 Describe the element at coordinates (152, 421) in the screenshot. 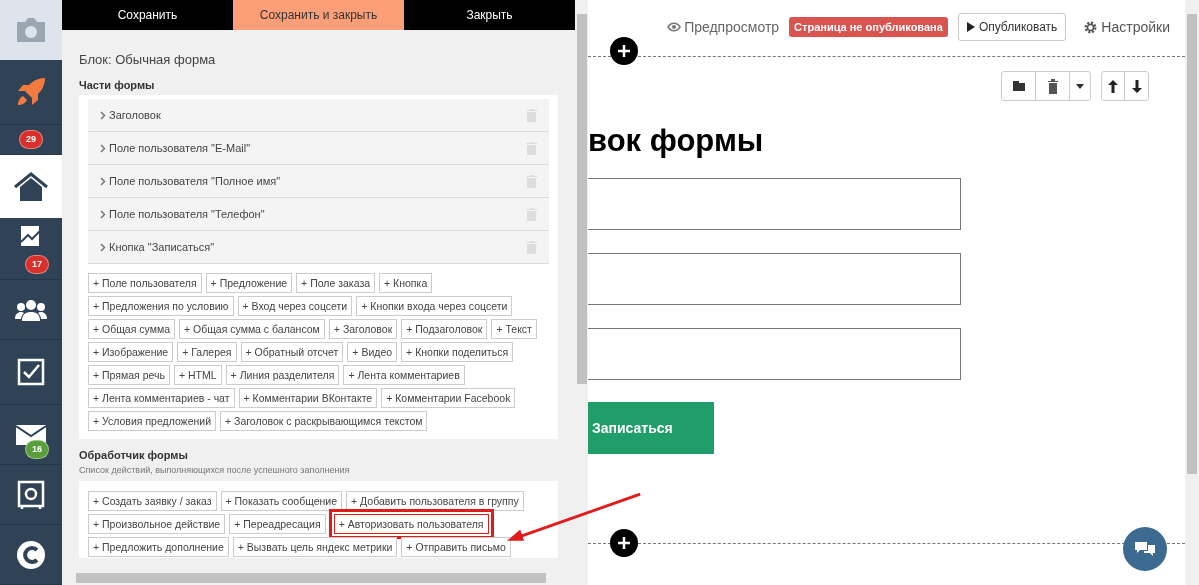

I see `add-part-button: + Условия предложений` at that location.